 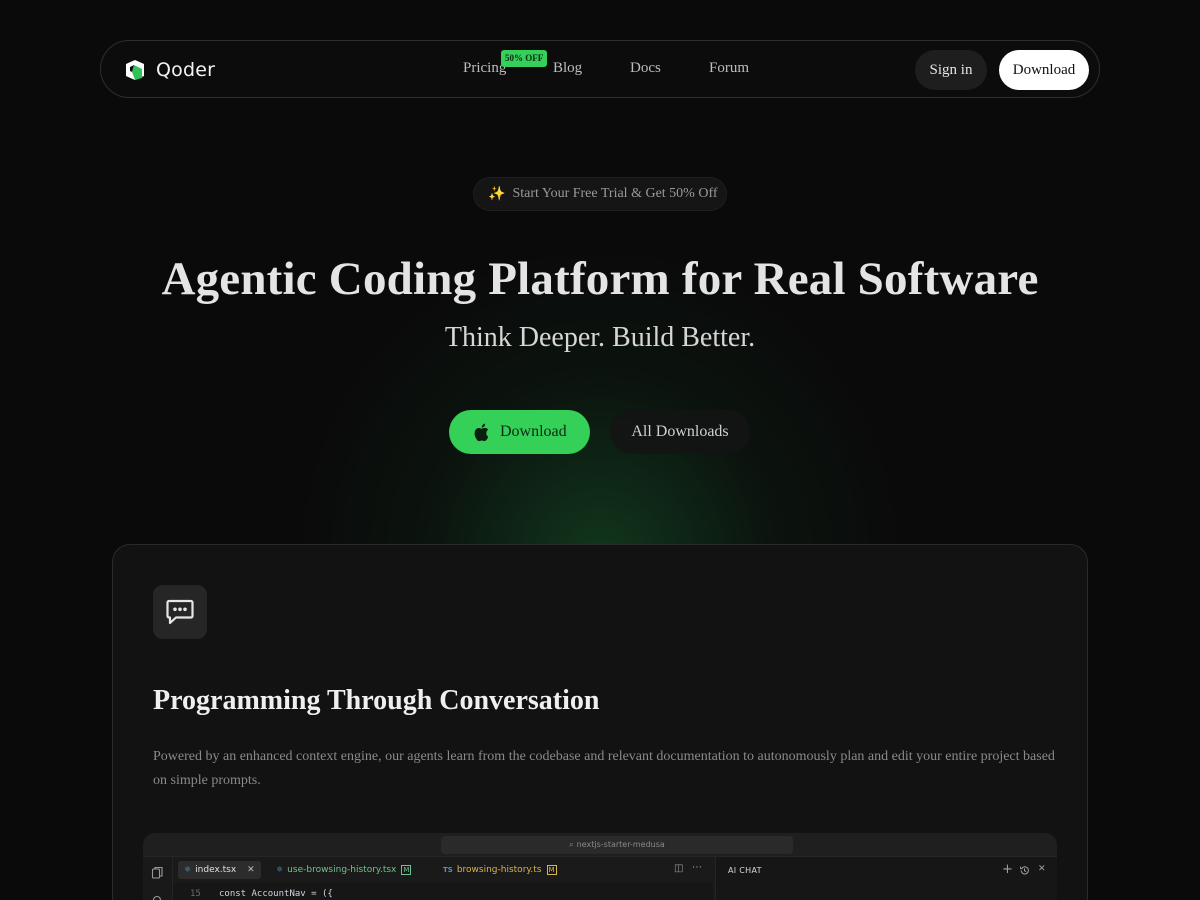 What do you see at coordinates (567, 68) in the screenshot?
I see `nav-link-blog: Blog` at bounding box center [567, 68].